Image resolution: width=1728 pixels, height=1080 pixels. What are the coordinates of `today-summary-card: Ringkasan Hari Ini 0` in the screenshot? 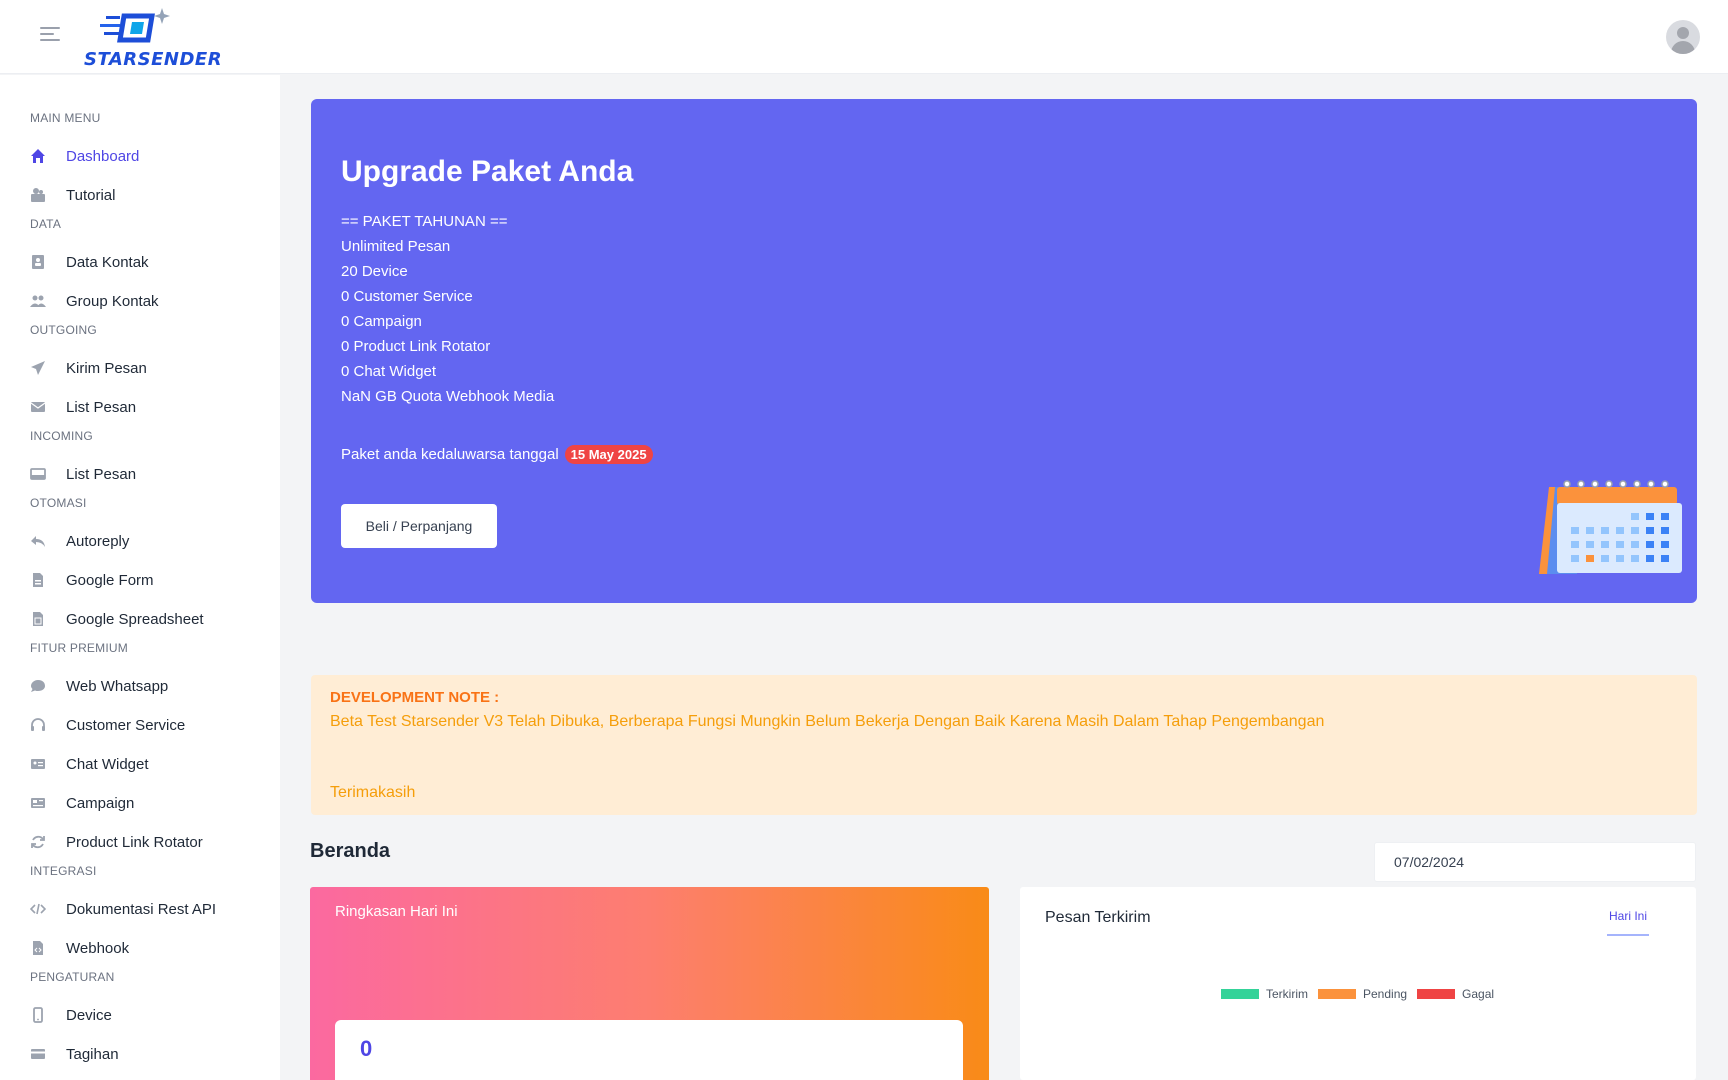 It's located at (649, 983).